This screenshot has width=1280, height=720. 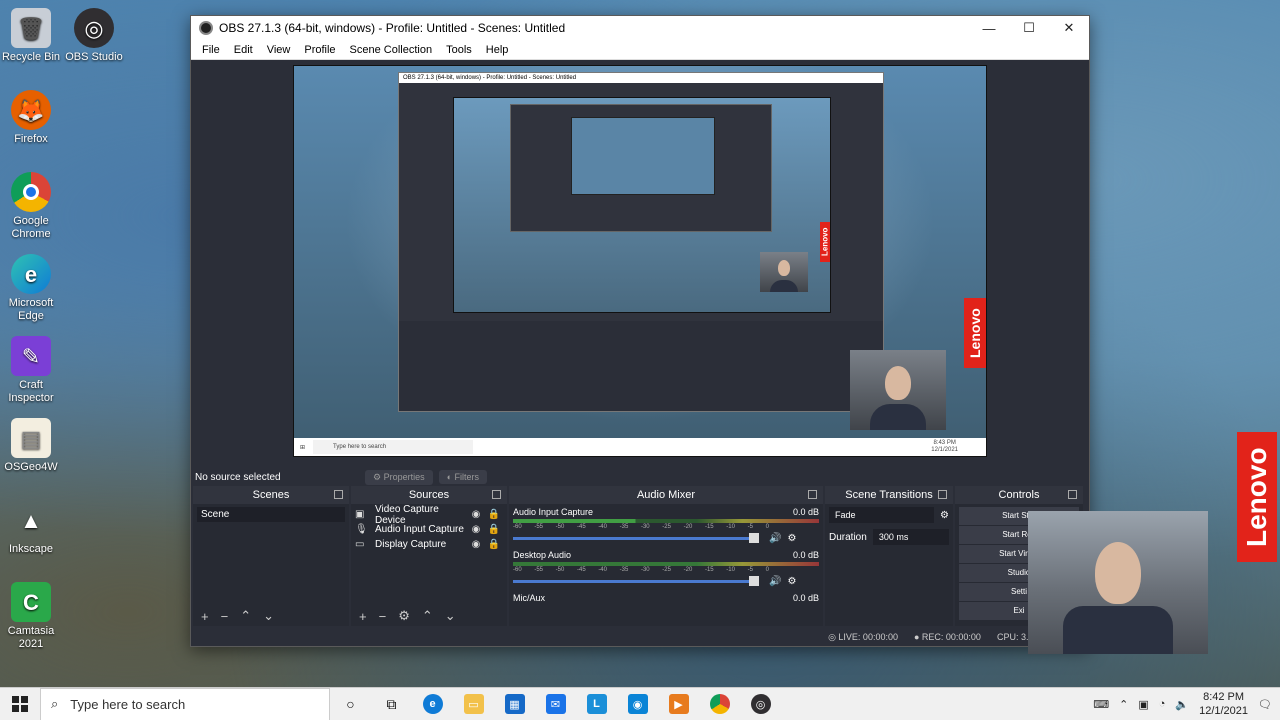 What do you see at coordinates (889, 495) in the screenshot?
I see `dock-header: Scene Transitions` at bounding box center [889, 495].